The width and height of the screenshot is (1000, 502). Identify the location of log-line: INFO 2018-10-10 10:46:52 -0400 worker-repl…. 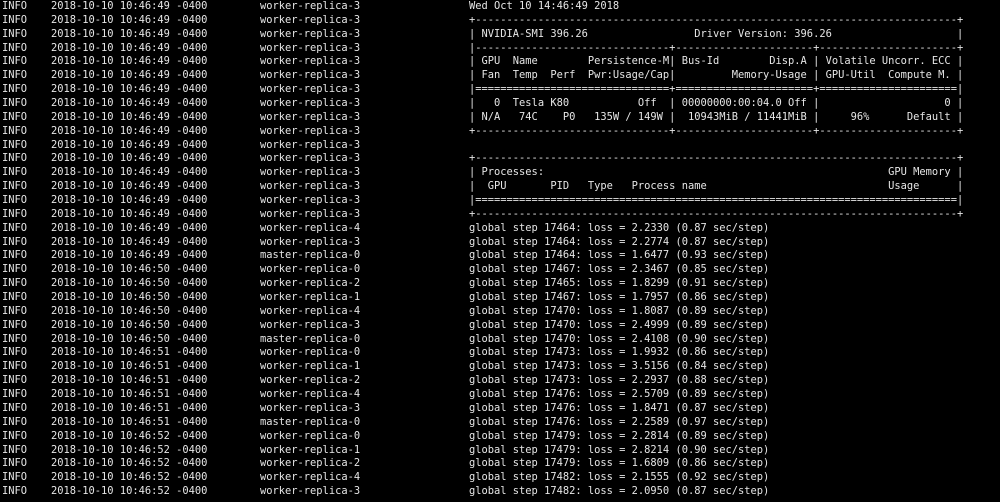
(500, 478).